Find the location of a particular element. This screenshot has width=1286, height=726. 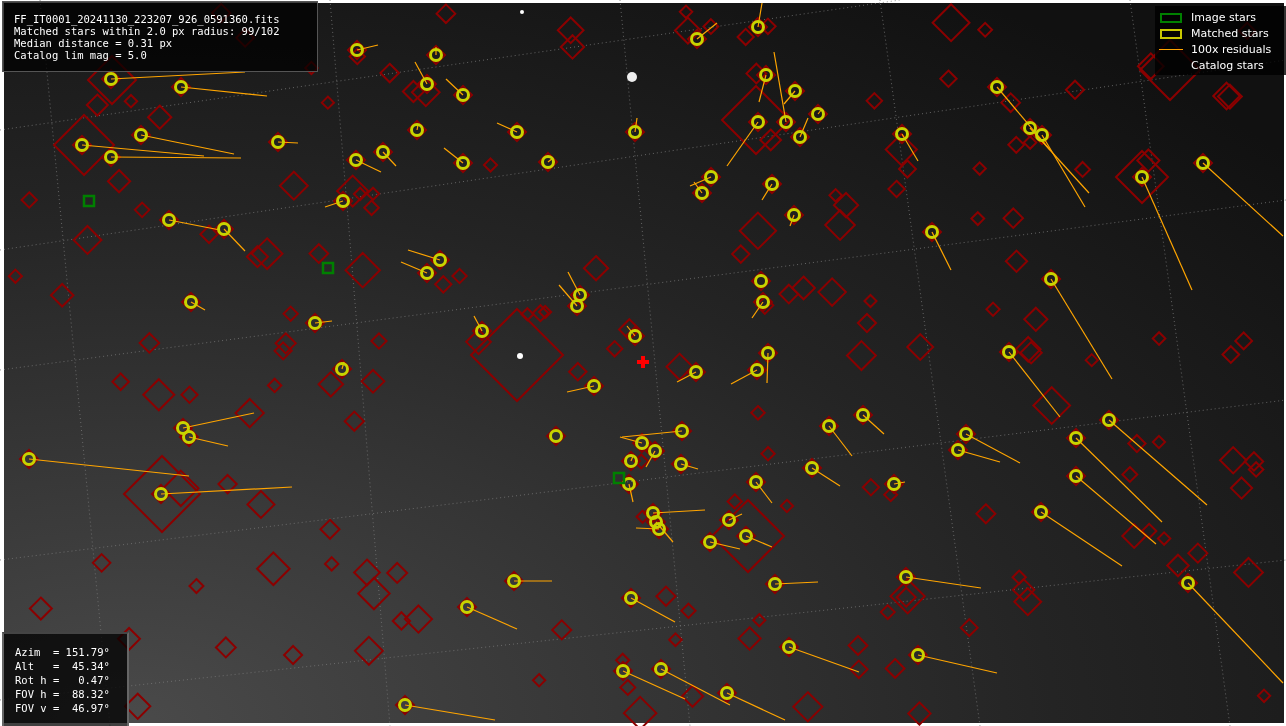

info-text: FF_IT0001_20241130_223207_926_0591360.fits is located at coordinates (147, 19).